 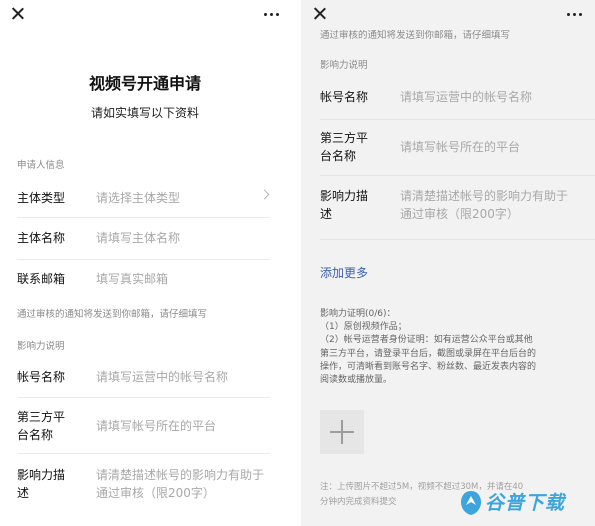 I want to click on subject-type-field: 主体类型 请选择主体类型, so click(x=145, y=198).